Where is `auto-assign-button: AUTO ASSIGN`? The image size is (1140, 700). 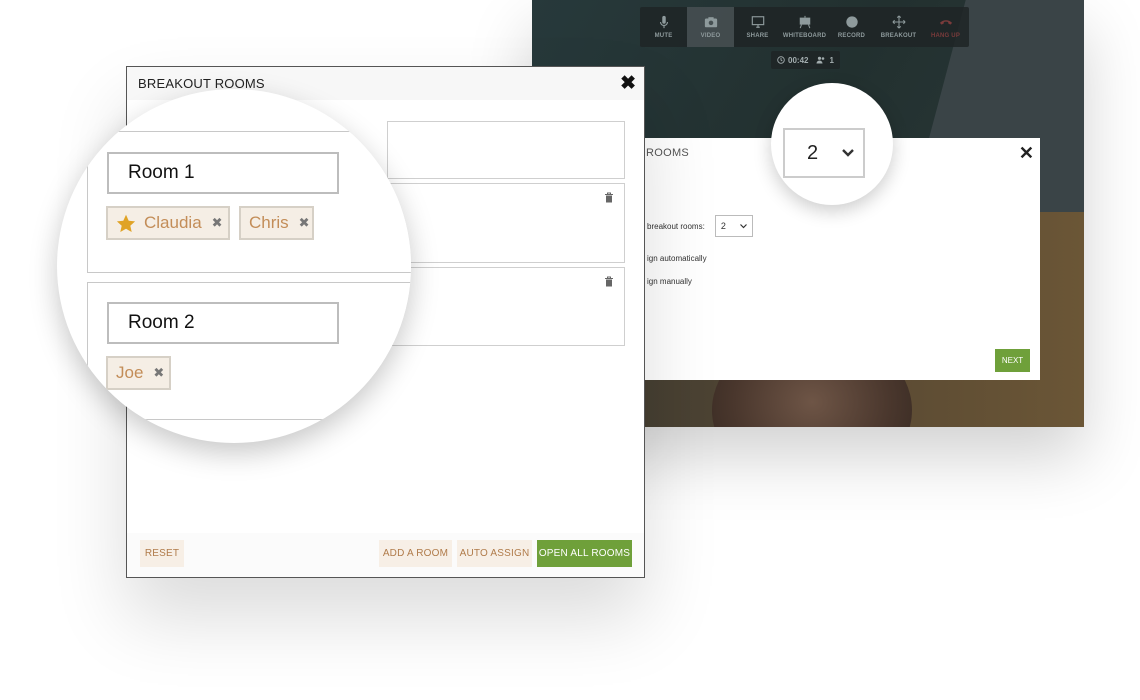
auto-assign-button: AUTO ASSIGN is located at coordinates (494, 553).